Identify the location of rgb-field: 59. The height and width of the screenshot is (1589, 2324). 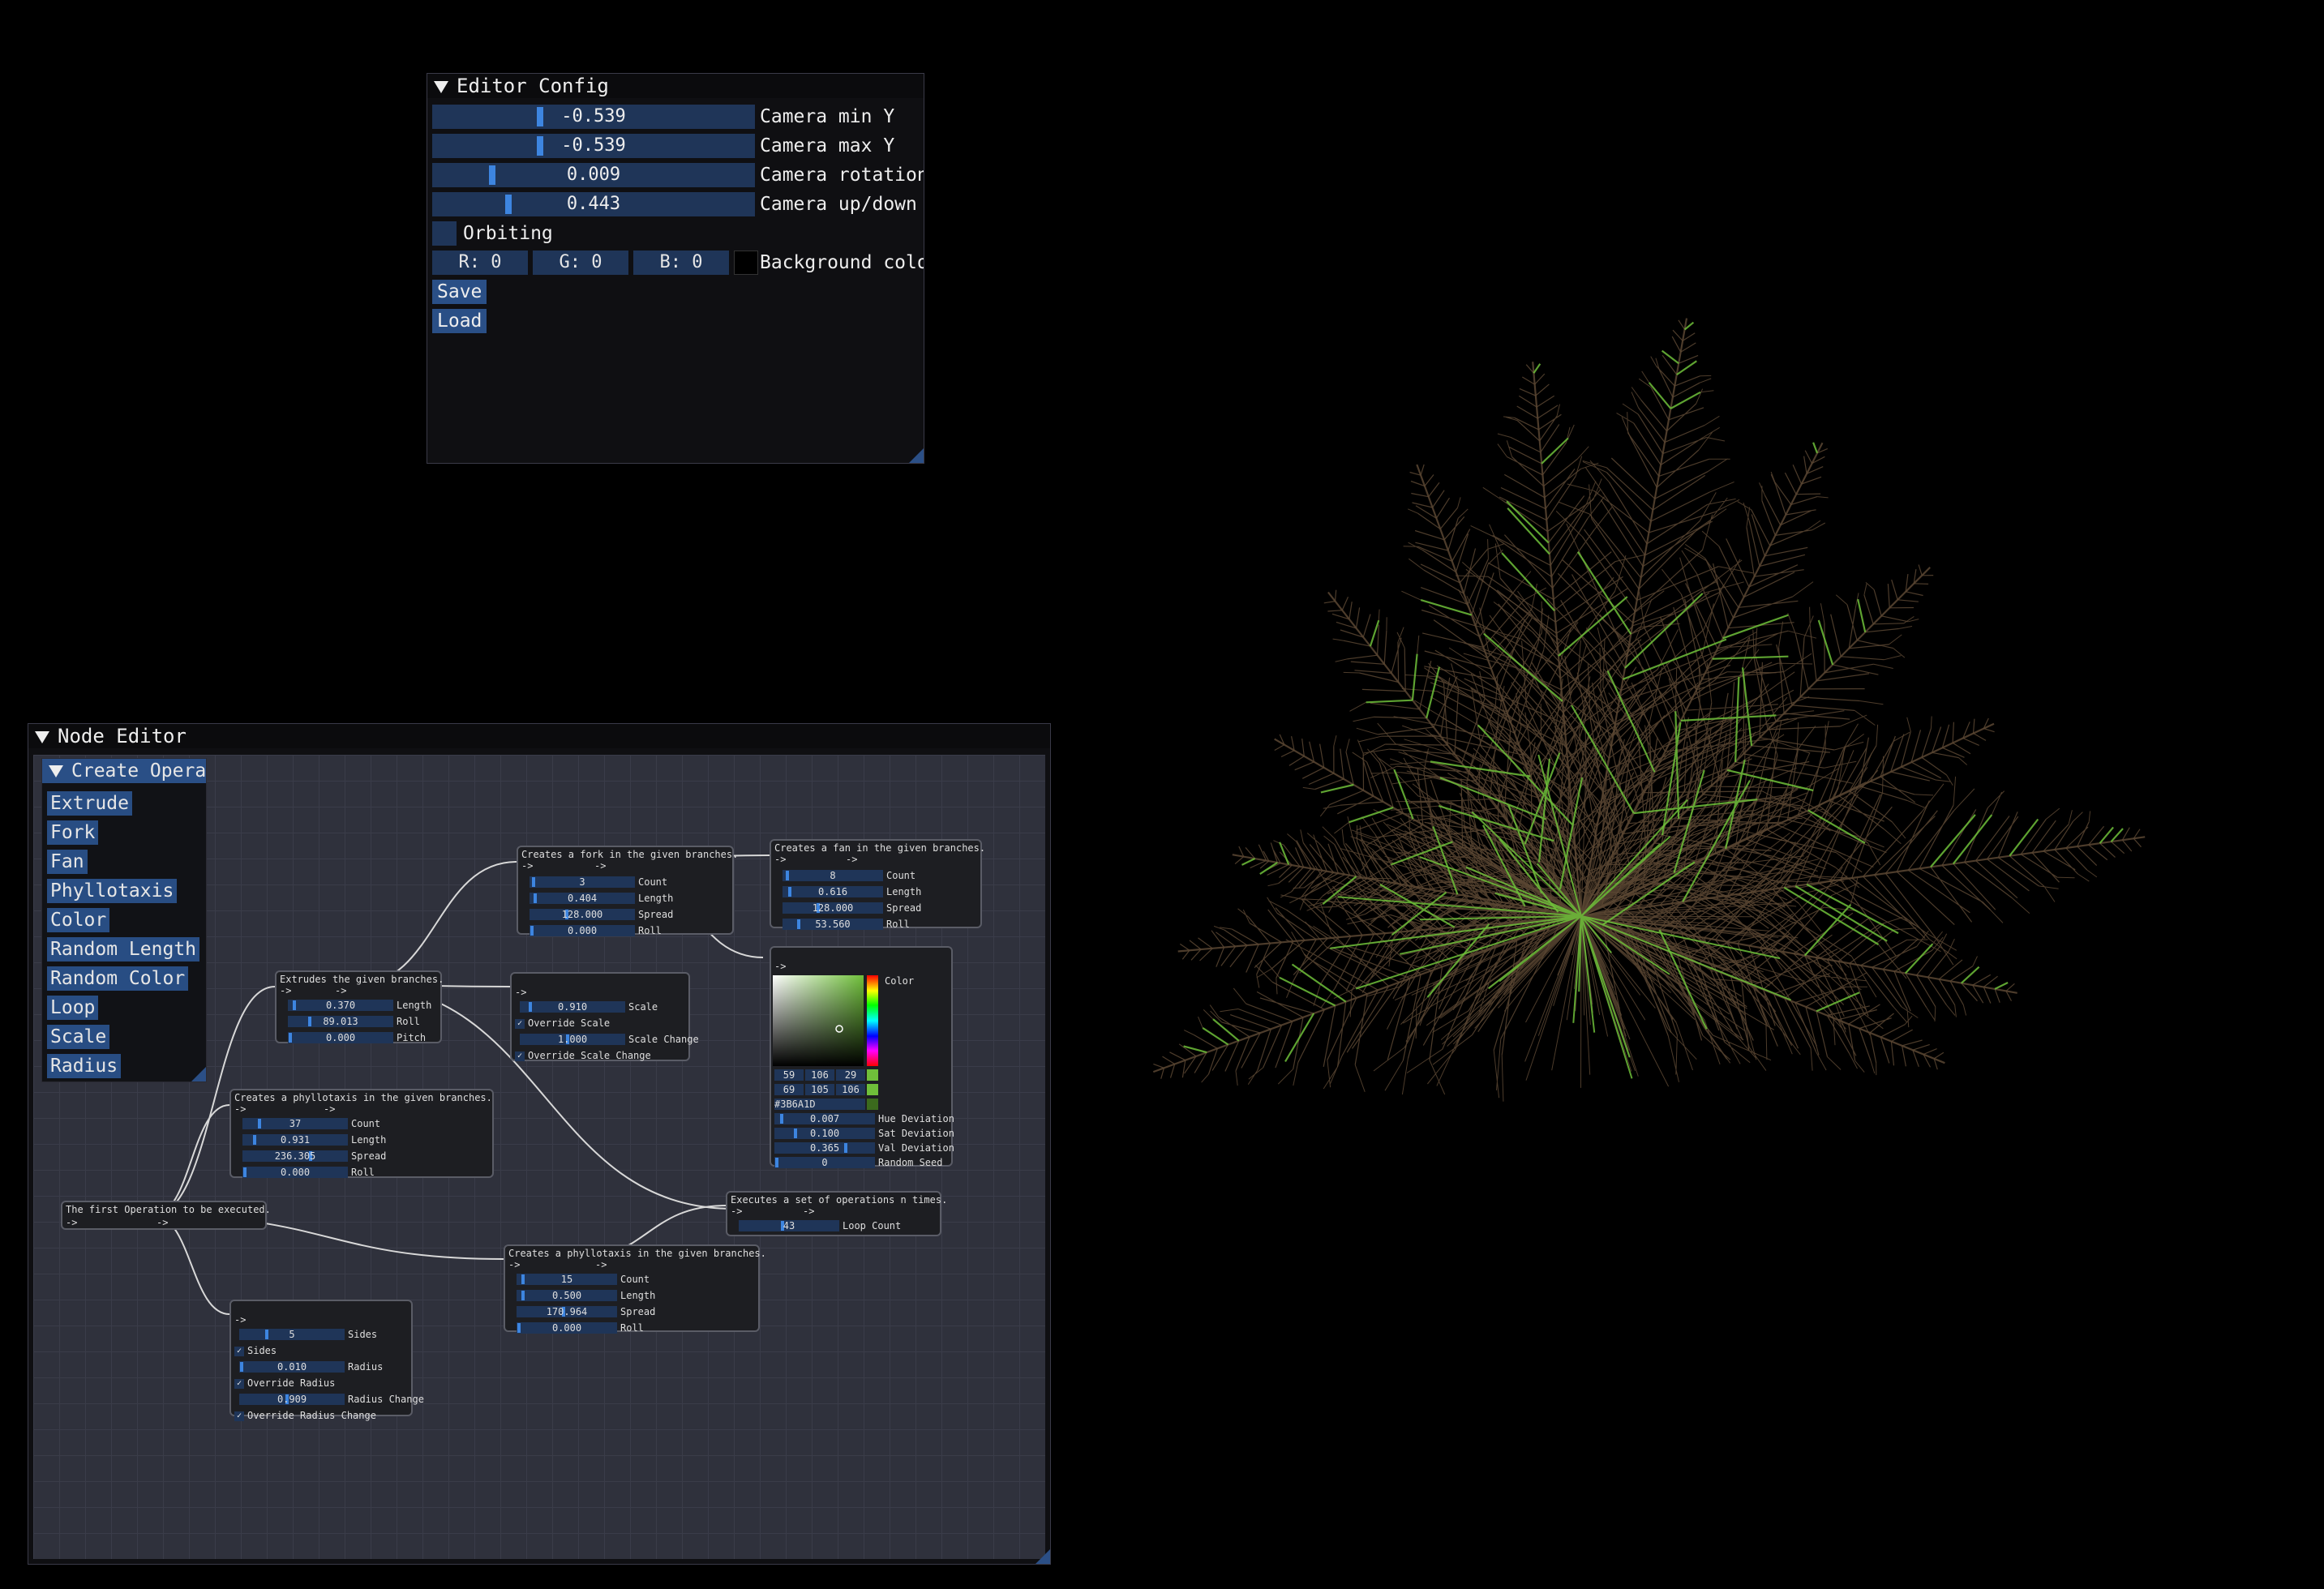
(789, 1075).